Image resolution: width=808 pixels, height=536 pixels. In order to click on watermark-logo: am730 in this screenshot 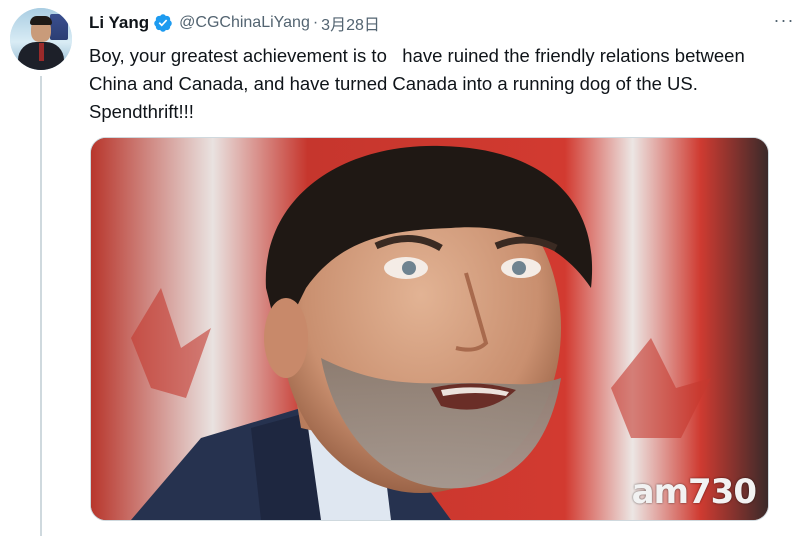, I will do `click(694, 492)`.